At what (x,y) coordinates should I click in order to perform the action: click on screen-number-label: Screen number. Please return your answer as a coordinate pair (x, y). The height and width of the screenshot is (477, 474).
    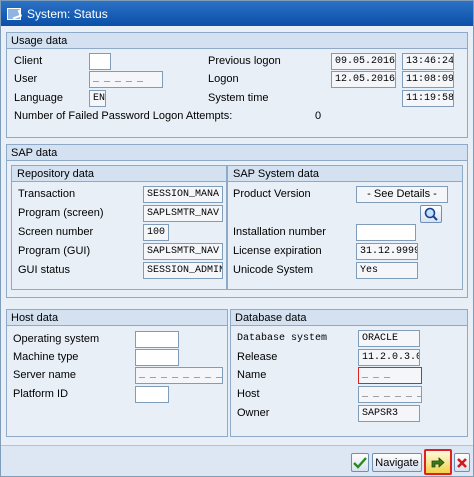
    Looking at the image, I should click on (56, 232).